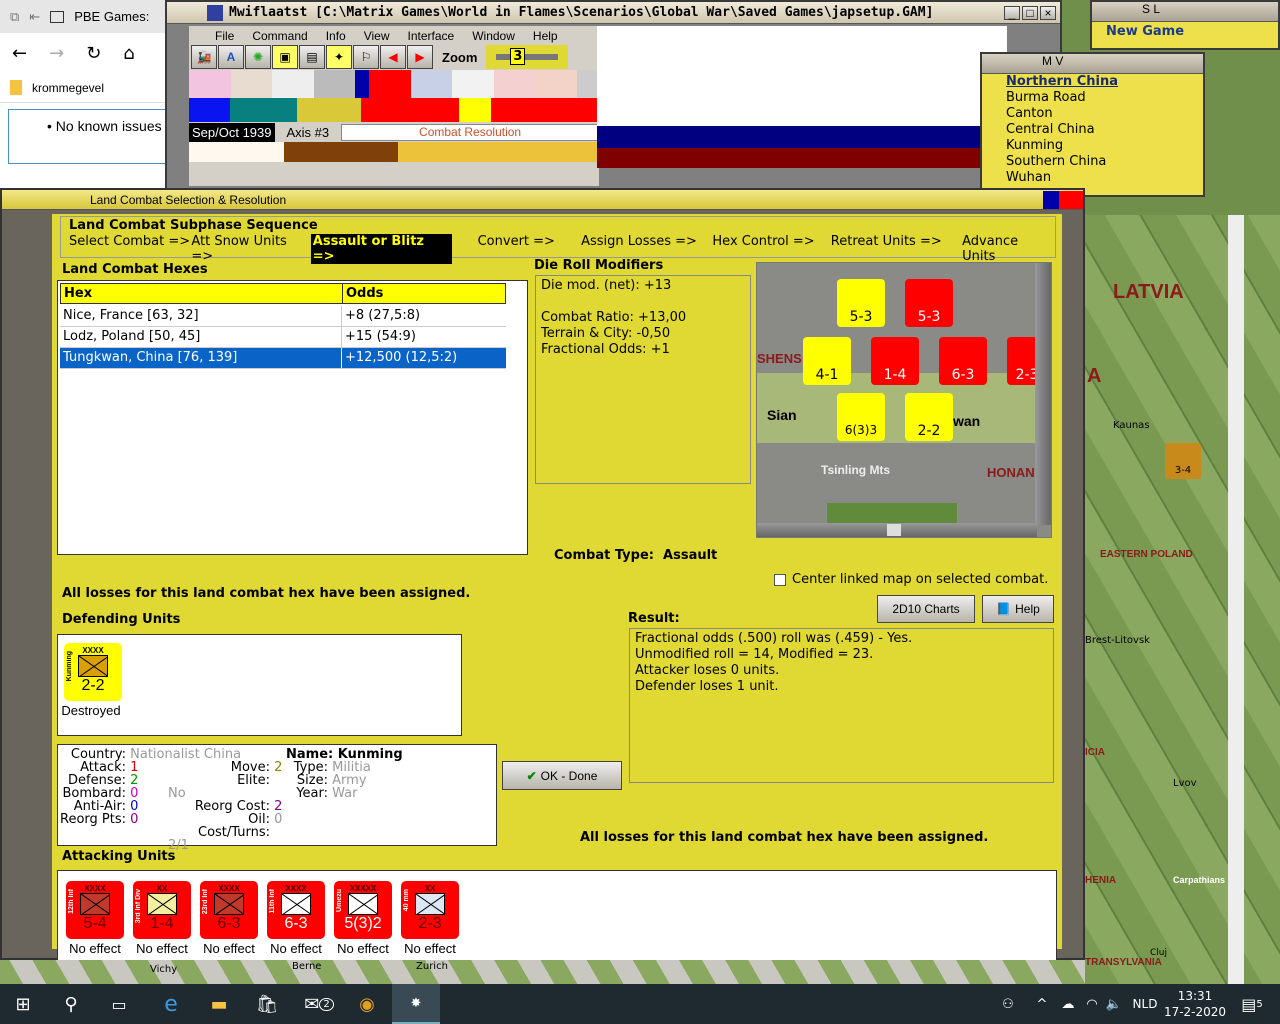  I want to click on help-button: 📘 Help, so click(1018, 609).